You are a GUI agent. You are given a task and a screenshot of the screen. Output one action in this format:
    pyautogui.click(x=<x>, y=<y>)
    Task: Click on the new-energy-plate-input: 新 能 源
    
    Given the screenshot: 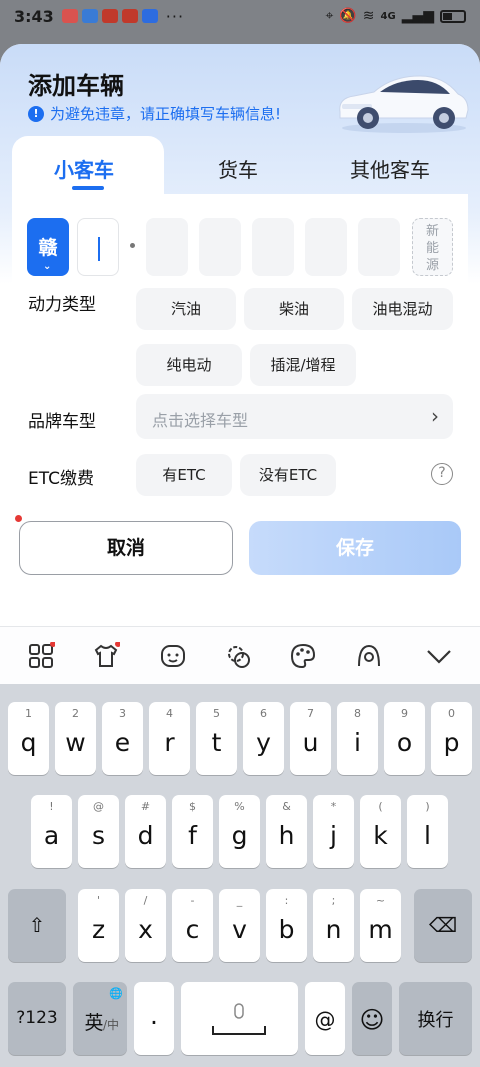 What is the action you would take?
    pyautogui.click(x=432, y=247)
    